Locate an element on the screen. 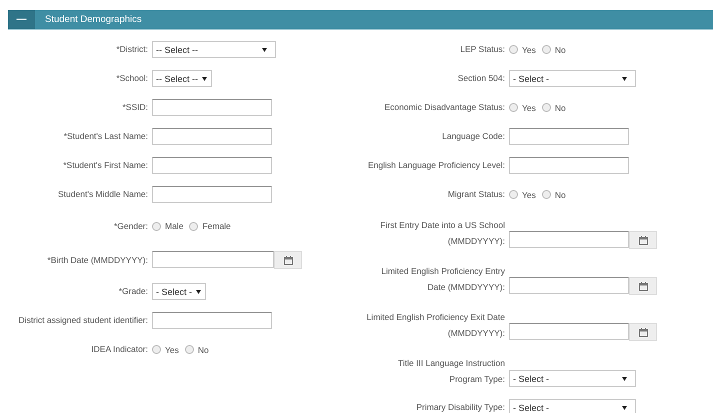 This screenshot has width=713, height=413. field-label: Limited English Proficiency Exit Date (MMDDYYYY): is located at coordinates (436, 325).